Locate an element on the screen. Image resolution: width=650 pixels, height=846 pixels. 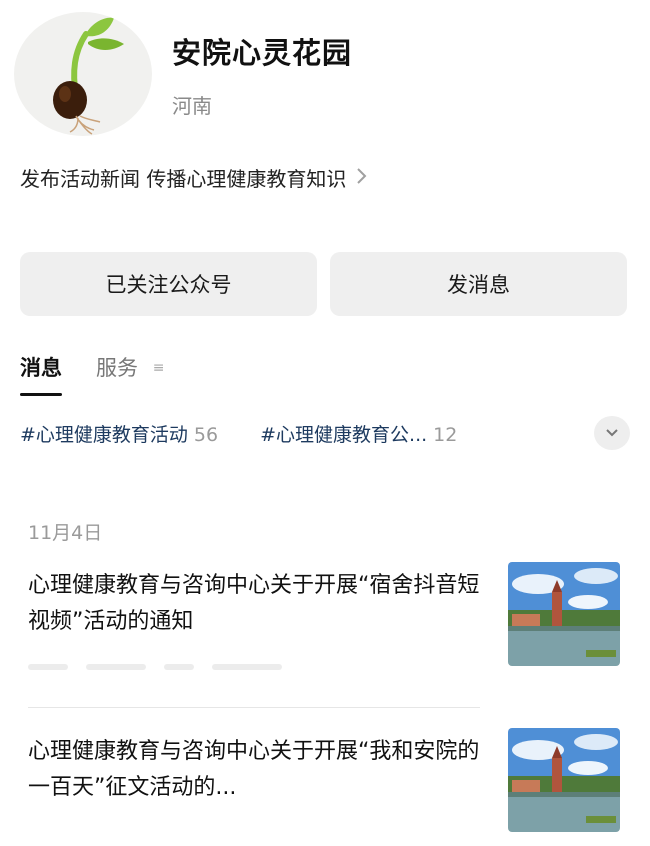
article-summary-faded is located at coordinates (193, 662).